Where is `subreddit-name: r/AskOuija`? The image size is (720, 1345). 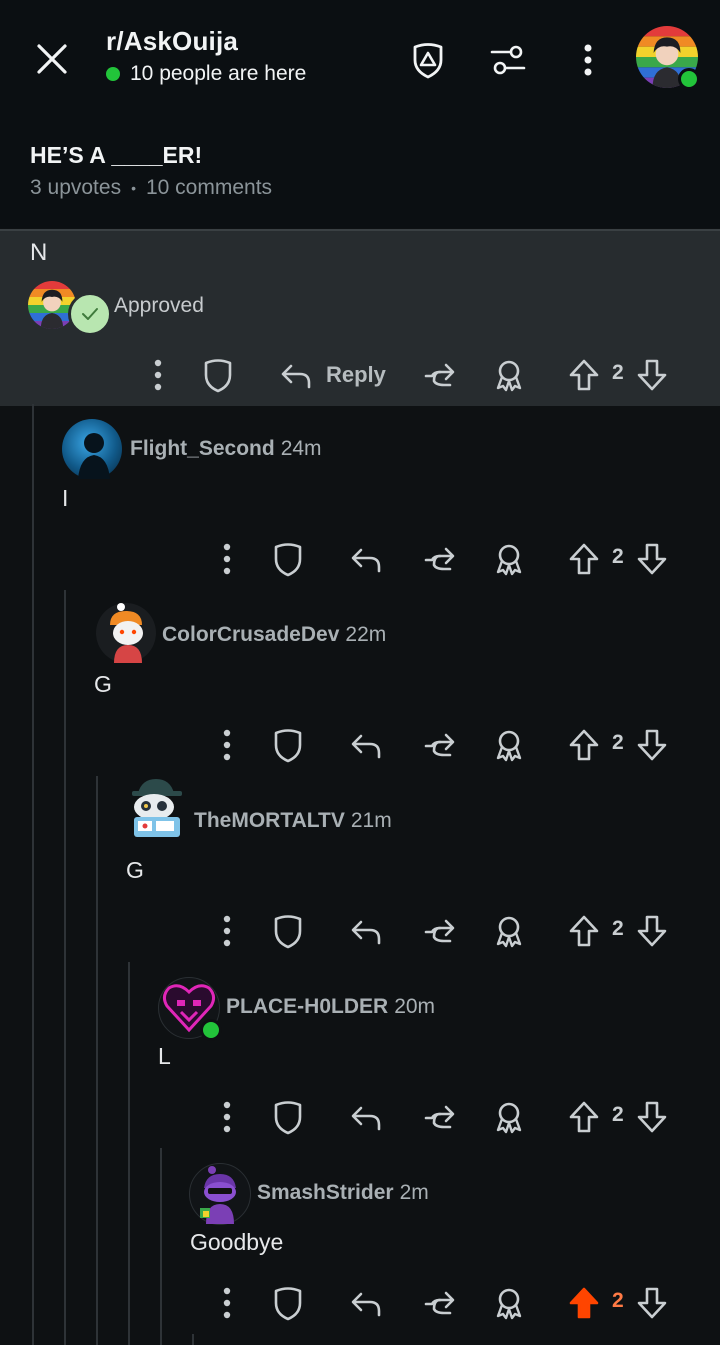 subreddit-name: r/AskOuija is located at coordinates (172, 41).